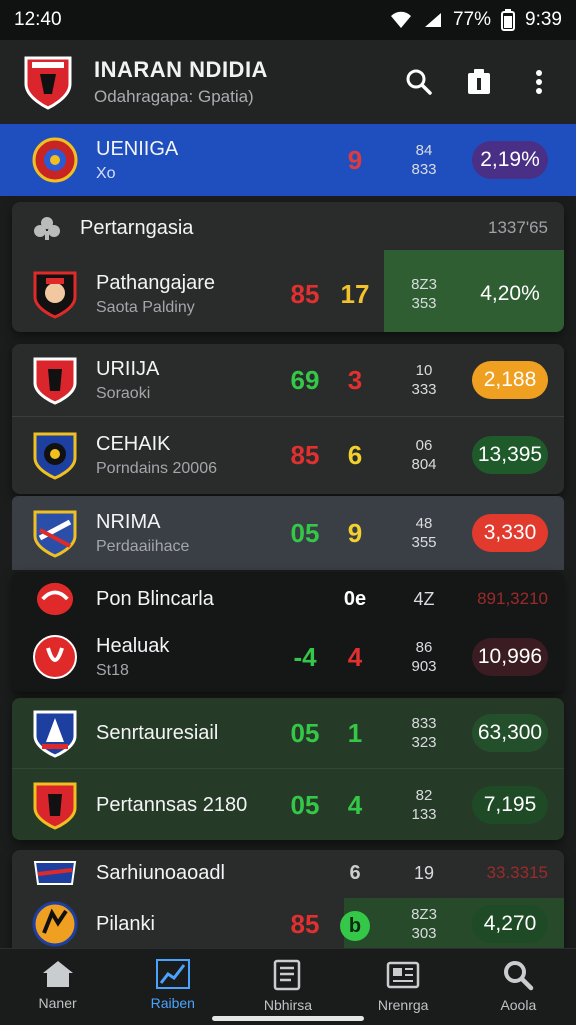  What do you see at coordinates (48, 82) in the screenshot?
I see `app-logo` at bounding box center [48, 82].